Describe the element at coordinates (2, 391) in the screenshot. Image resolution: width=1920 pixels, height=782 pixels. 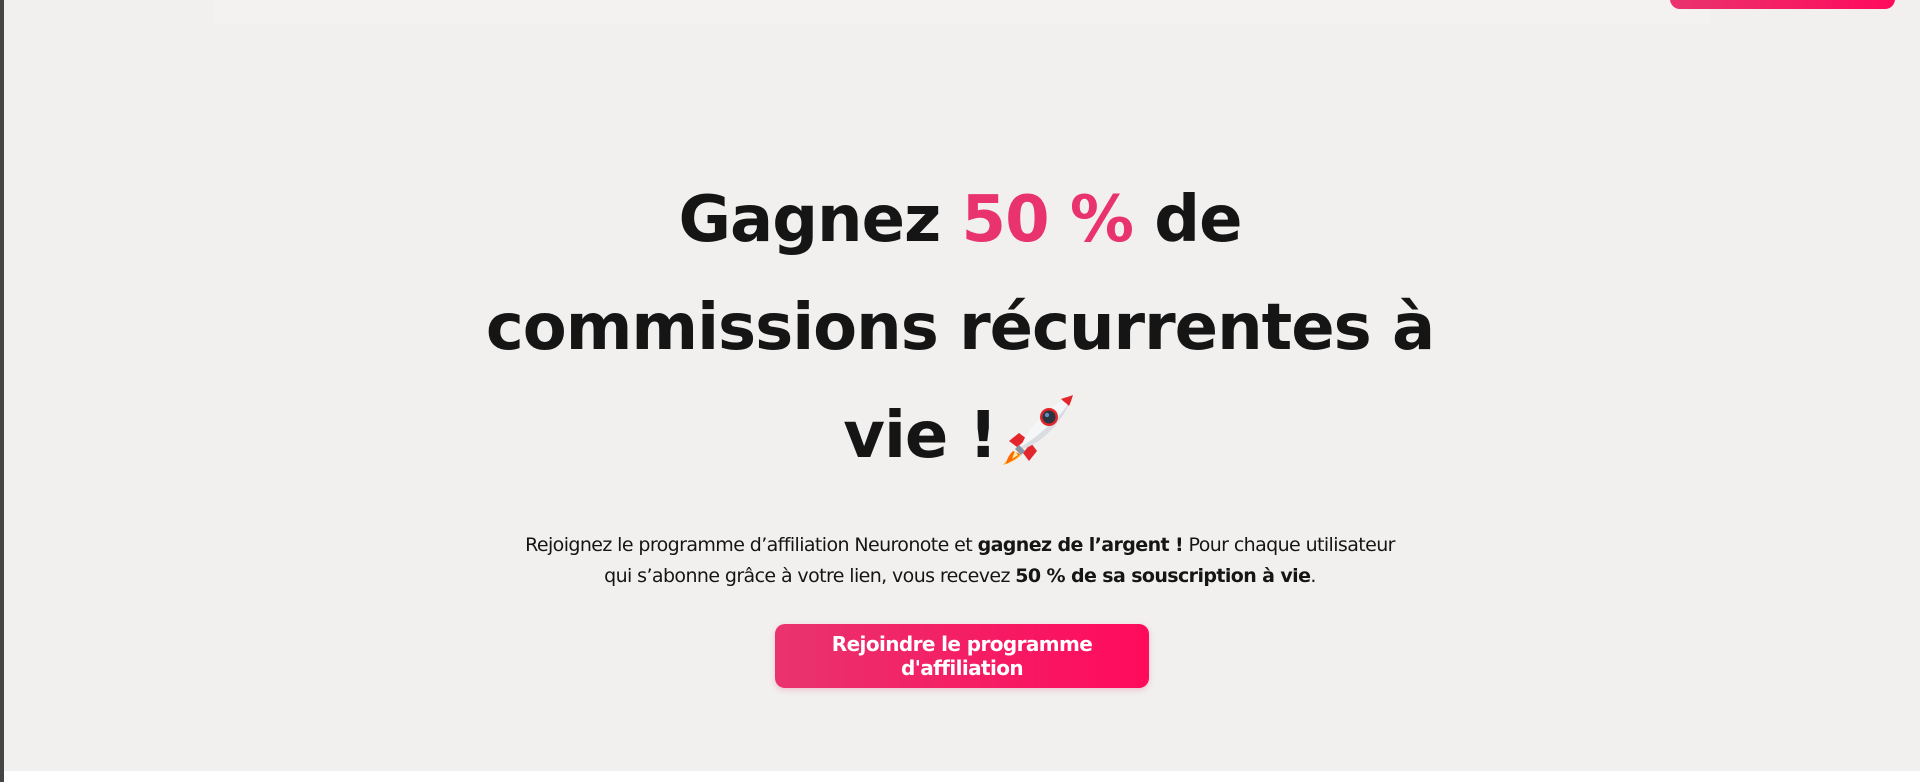
I see `window-left-edge` at that location.